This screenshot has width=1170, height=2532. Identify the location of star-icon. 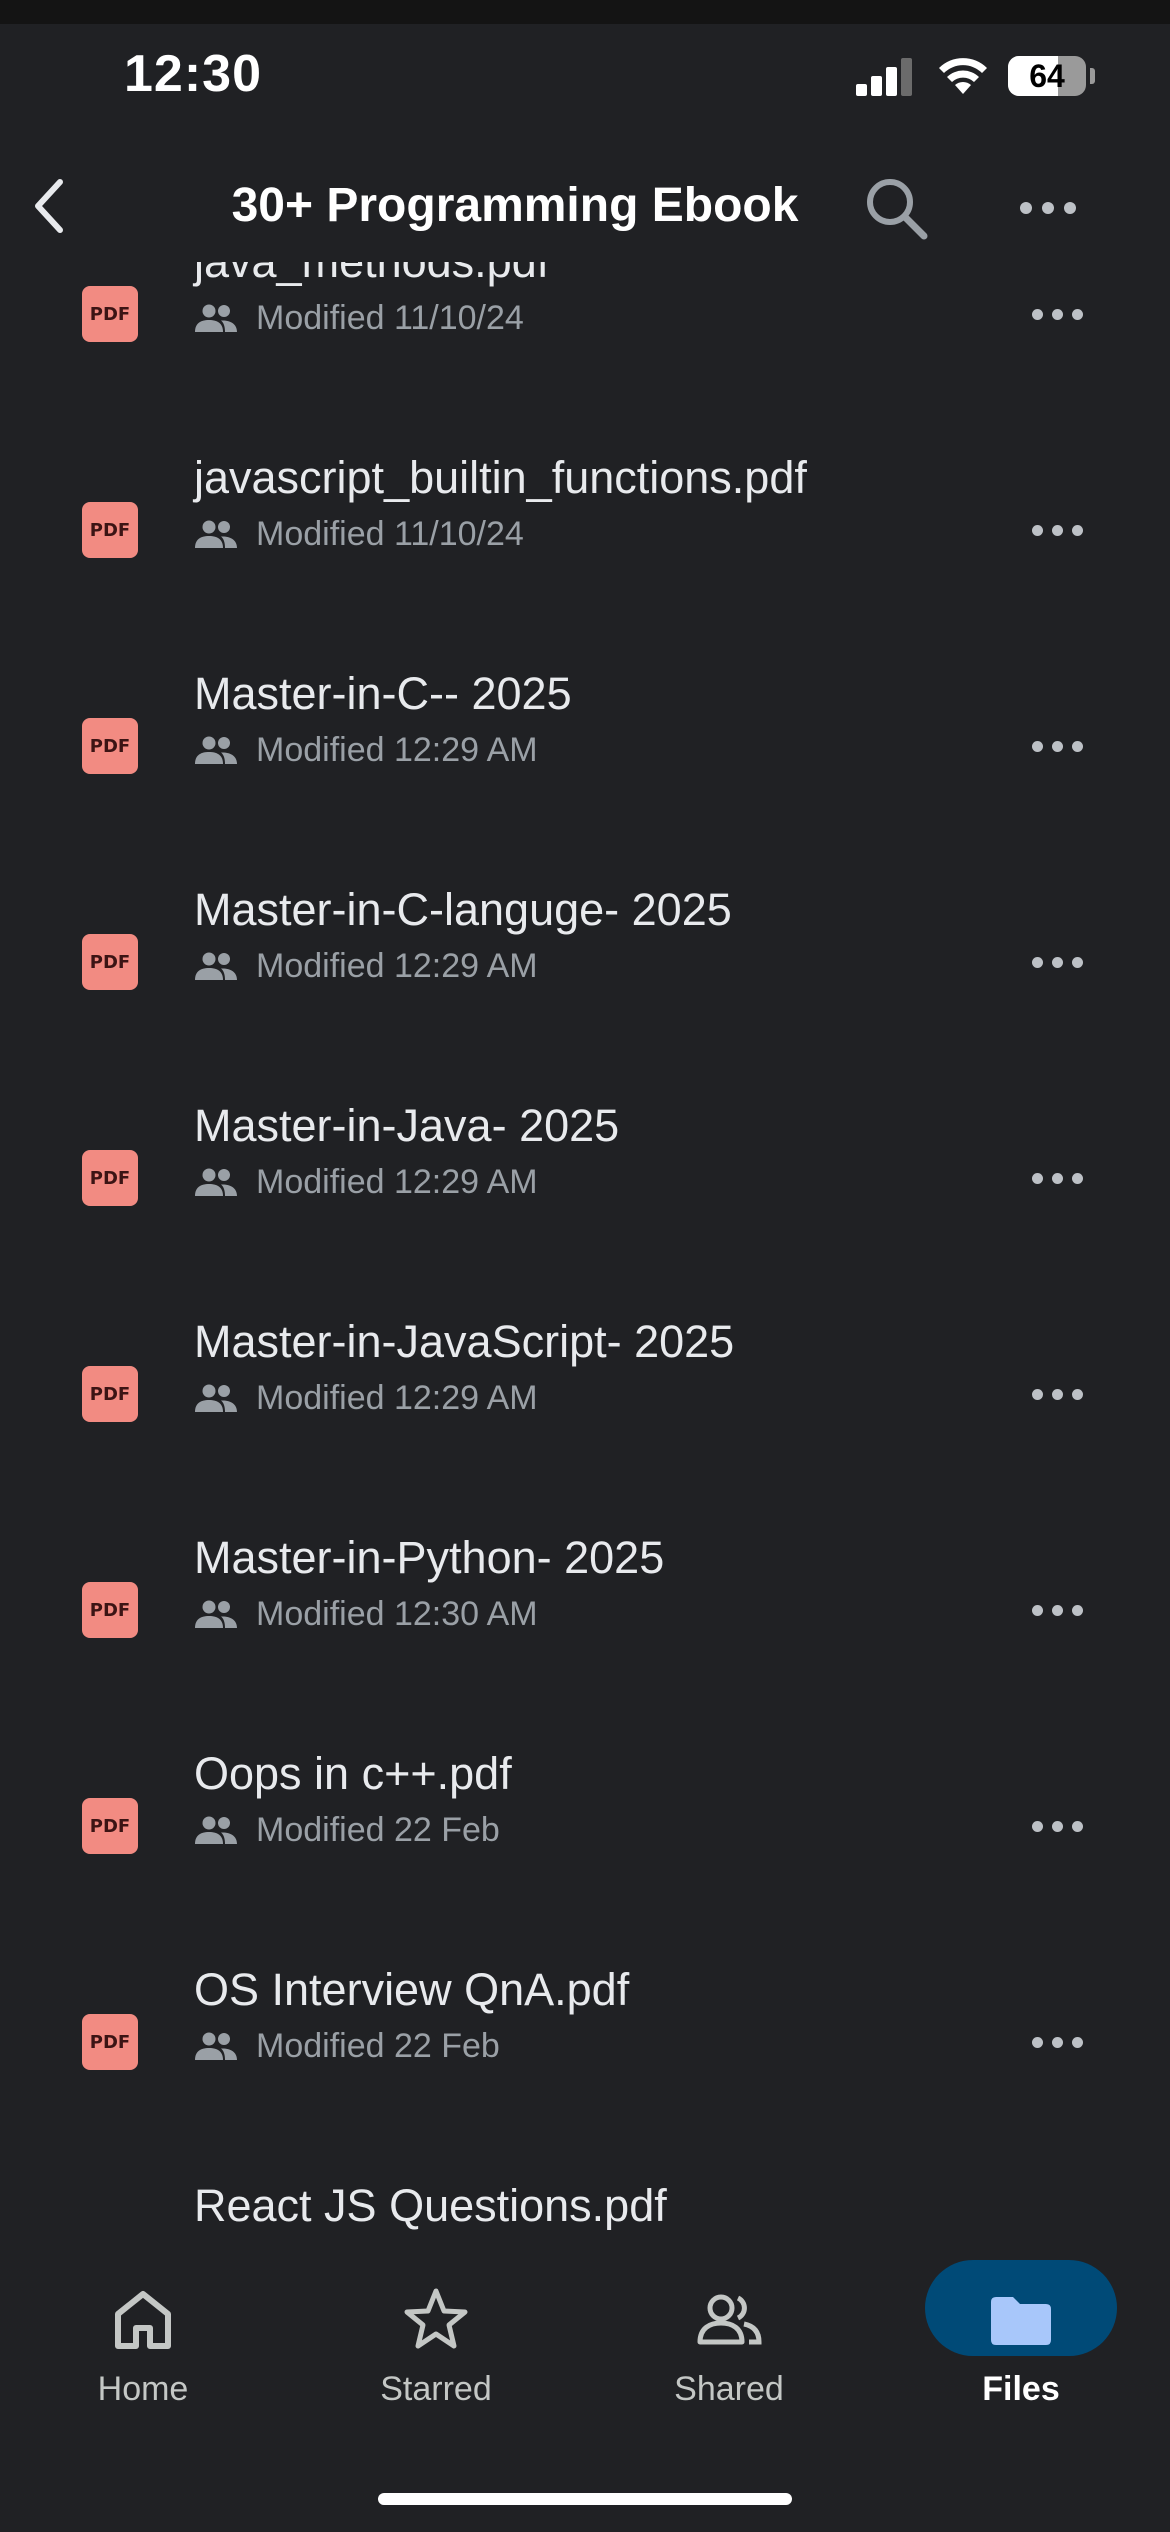
(436, 2318).